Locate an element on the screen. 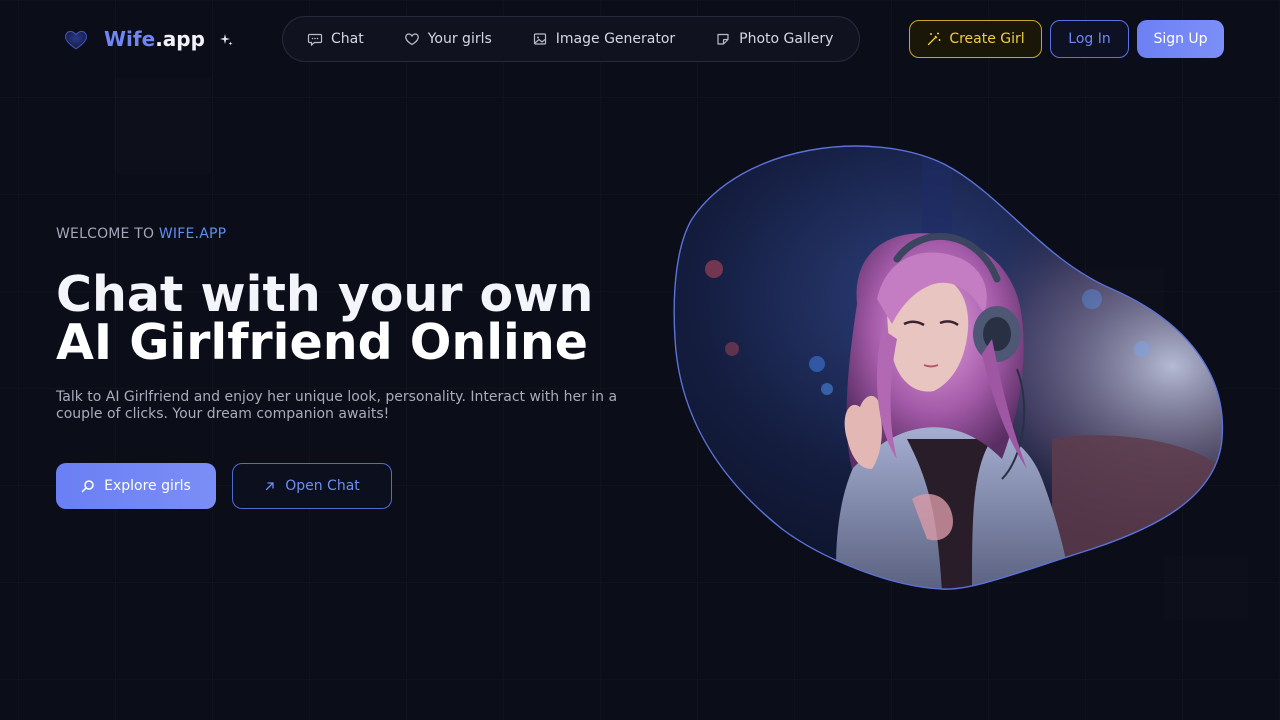 Image resolution: width=1280 pixels, height=720 pixels. open-chat-button: Open Chat is located at coordinates (312, 486).